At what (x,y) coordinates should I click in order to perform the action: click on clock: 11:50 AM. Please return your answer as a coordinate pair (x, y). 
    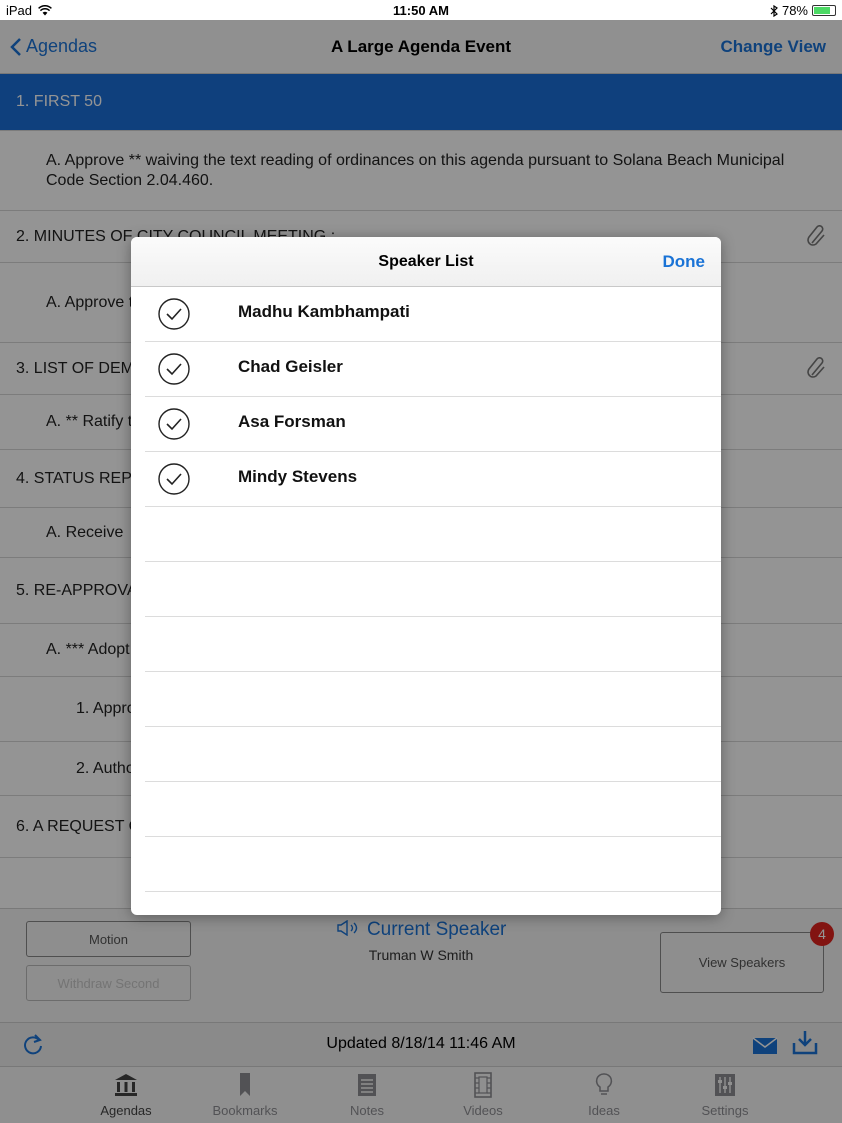
    Looking at the image, I should click on (421, 10).